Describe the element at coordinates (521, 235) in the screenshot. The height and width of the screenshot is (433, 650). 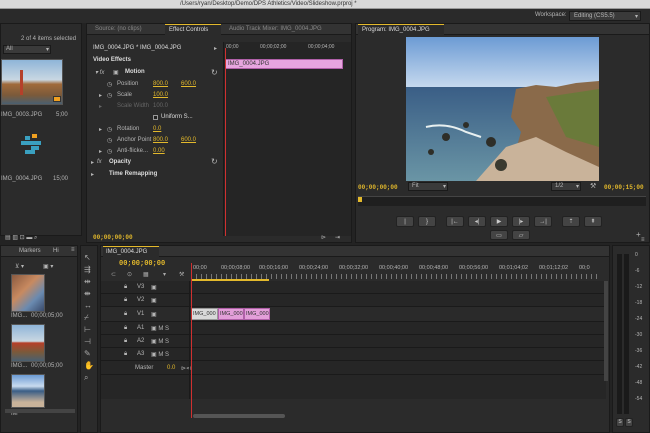
I see `comparison-button: ▱` at that location.